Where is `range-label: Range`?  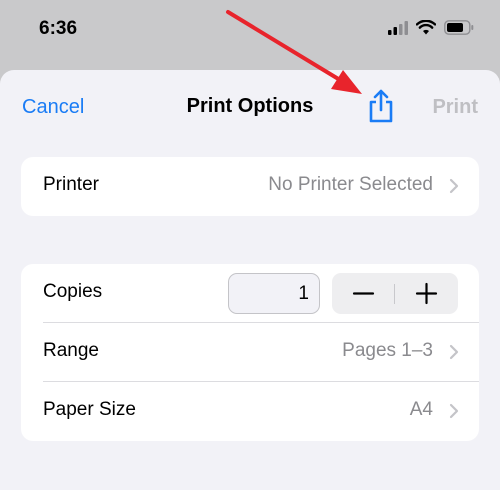 range-label: Range is located at coordinates (71, 350).